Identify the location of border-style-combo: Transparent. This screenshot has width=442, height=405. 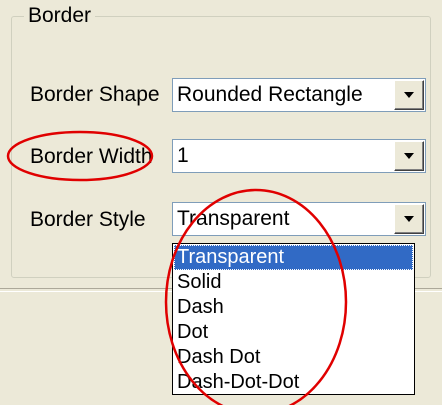
(299, 219).